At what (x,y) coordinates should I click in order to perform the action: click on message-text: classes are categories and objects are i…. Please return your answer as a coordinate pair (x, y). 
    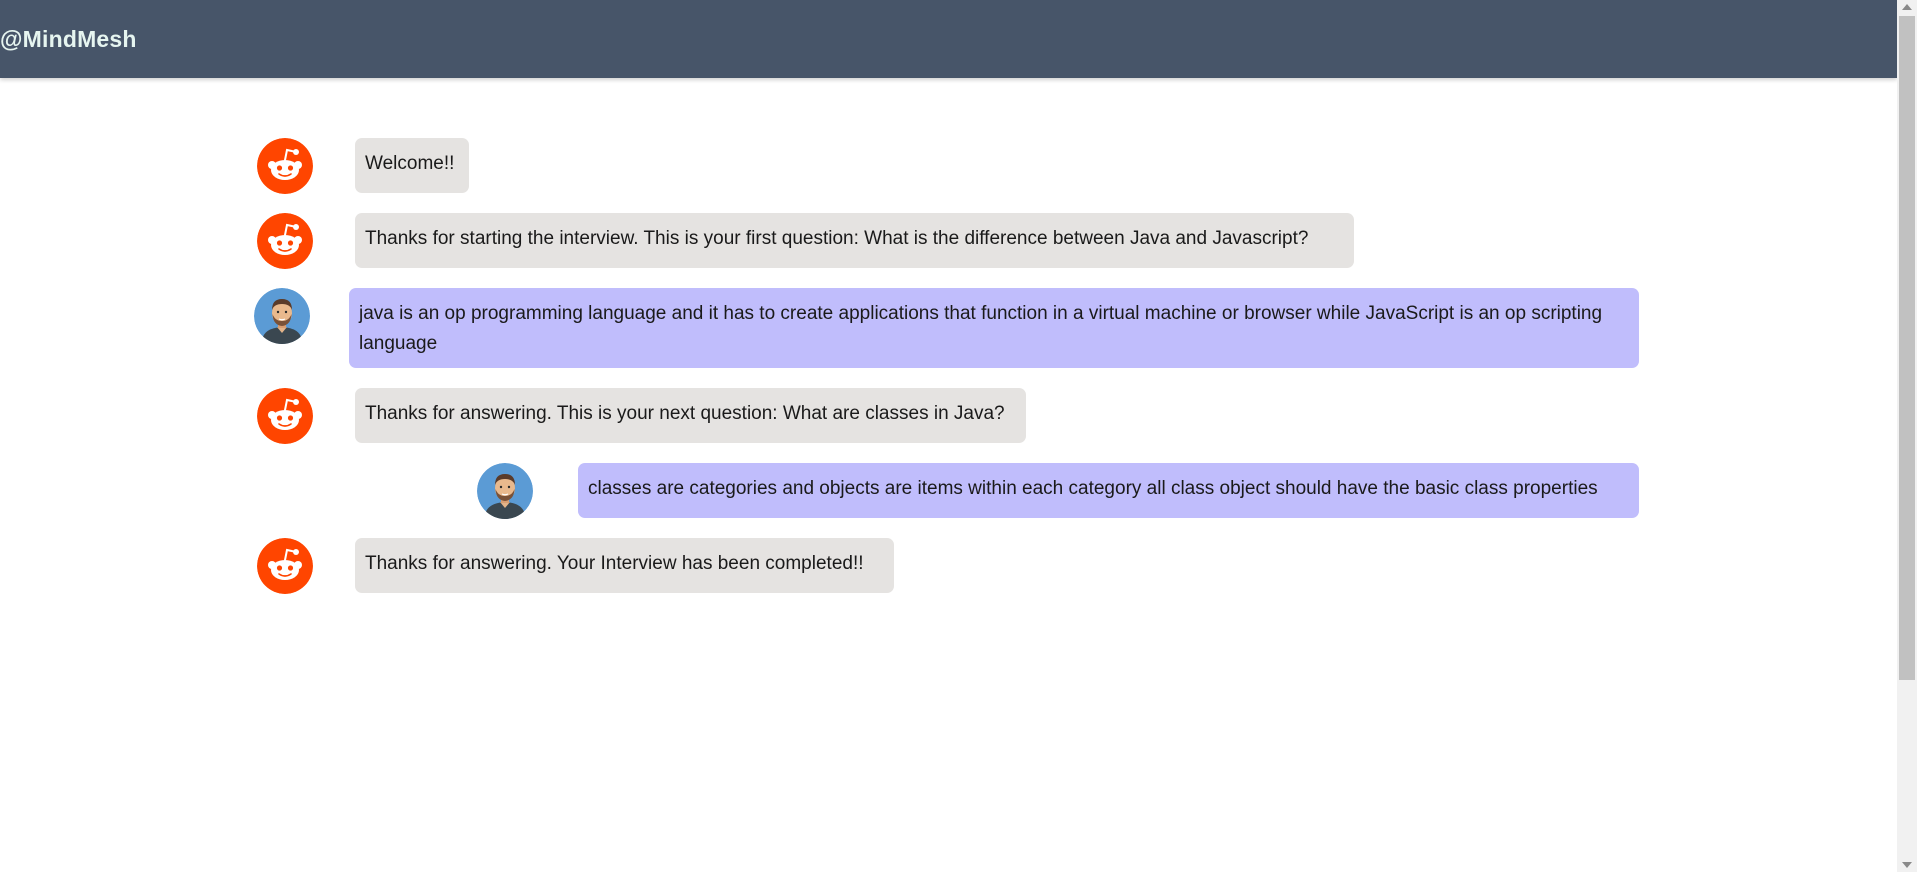
    Looking at the image, I should click on (1093, 488).